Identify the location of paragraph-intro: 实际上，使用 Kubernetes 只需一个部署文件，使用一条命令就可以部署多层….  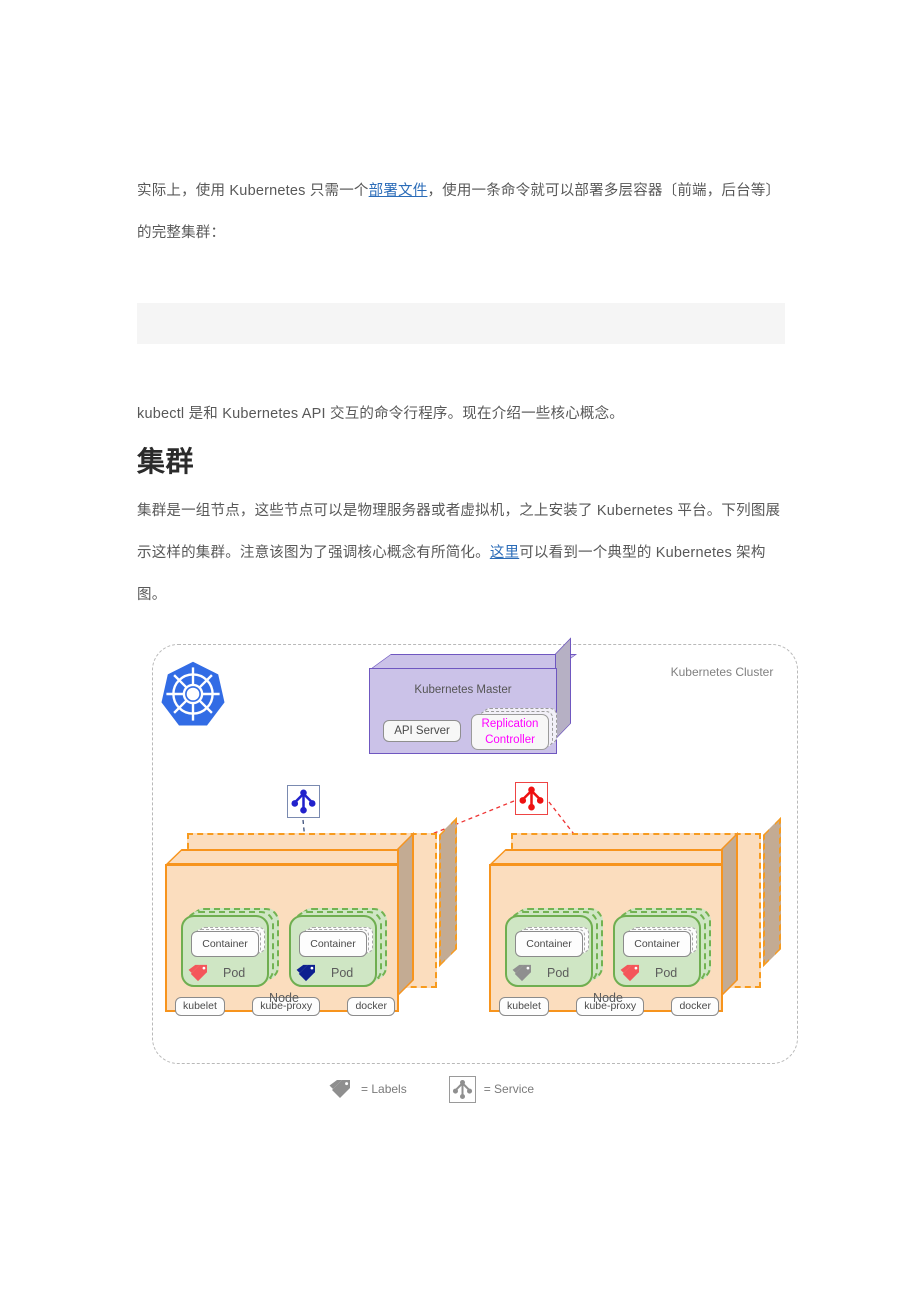
(461, 212).